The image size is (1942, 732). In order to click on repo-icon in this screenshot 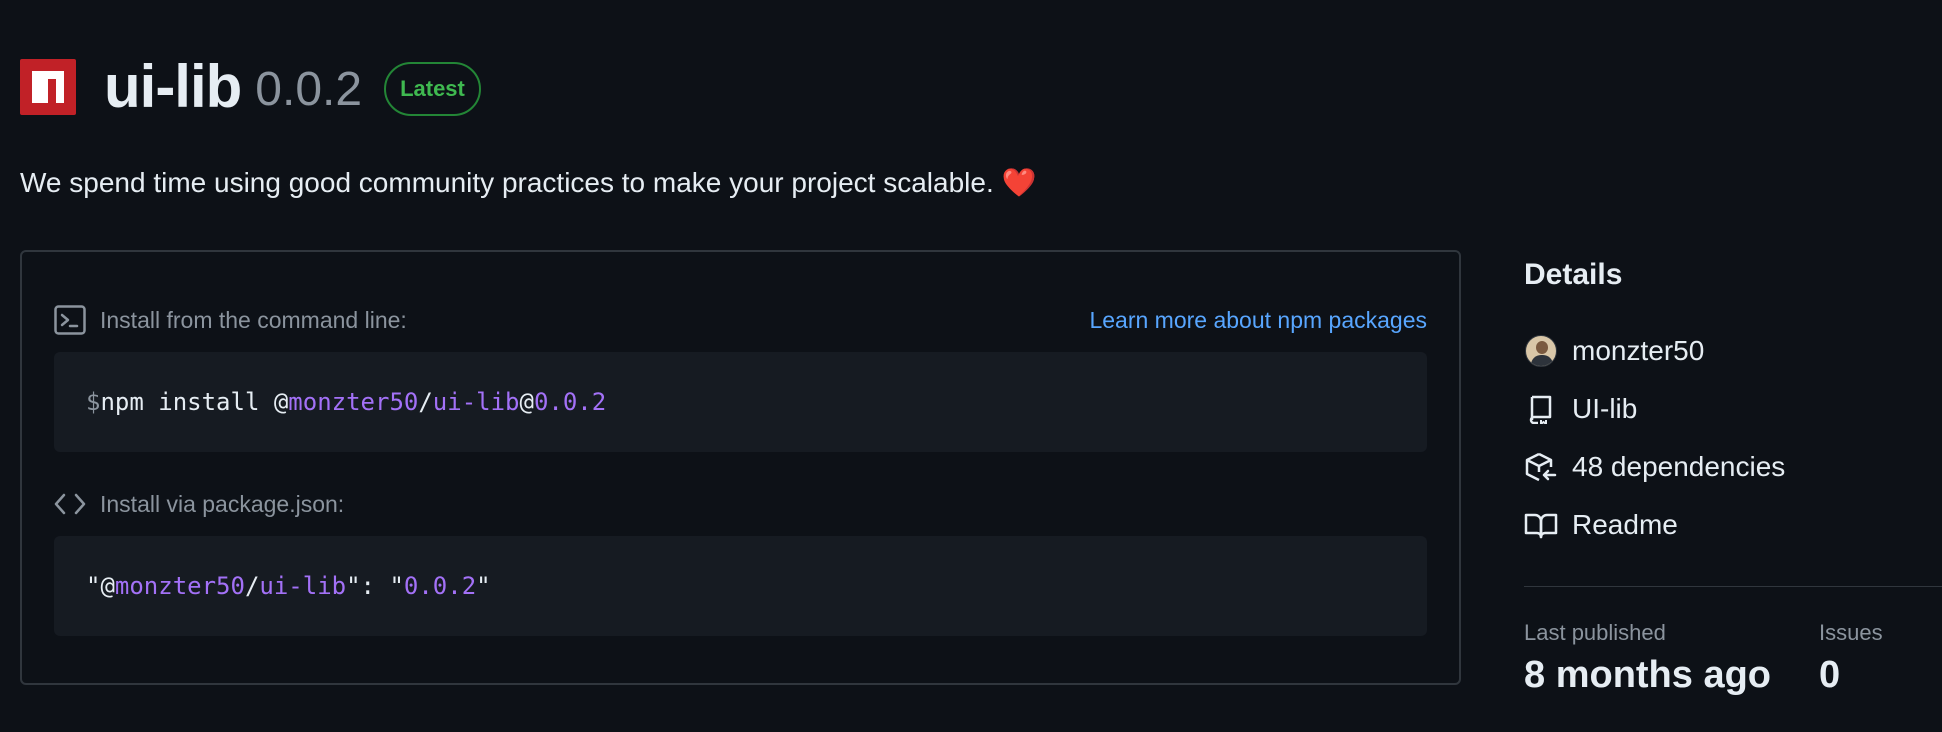, I will do `click(1541, 409)`.